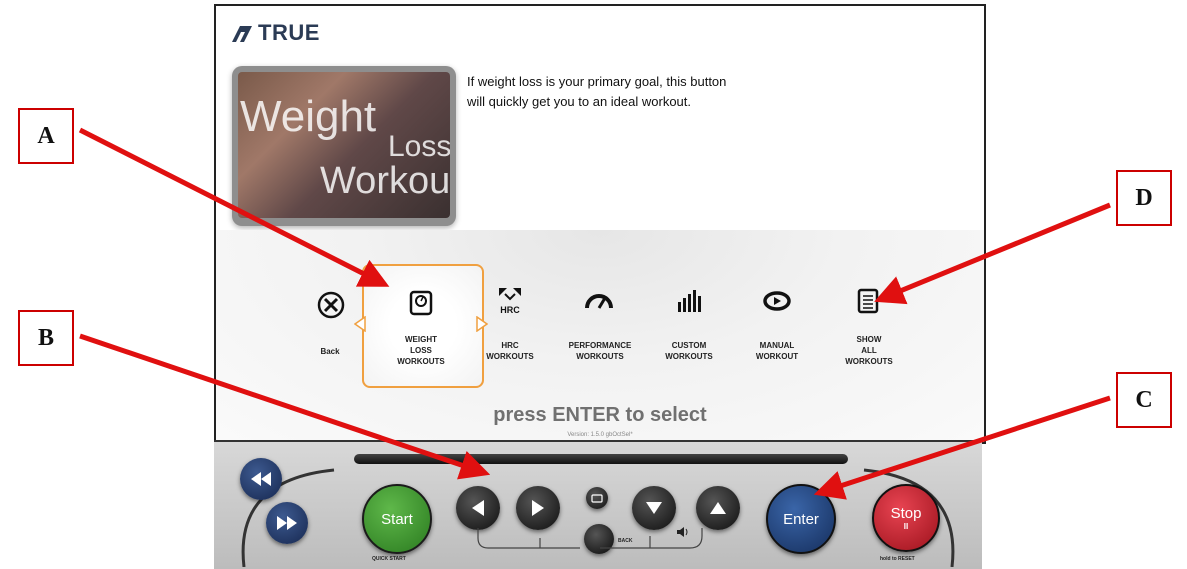  I want to click on arrow-b, so click(285, 406).